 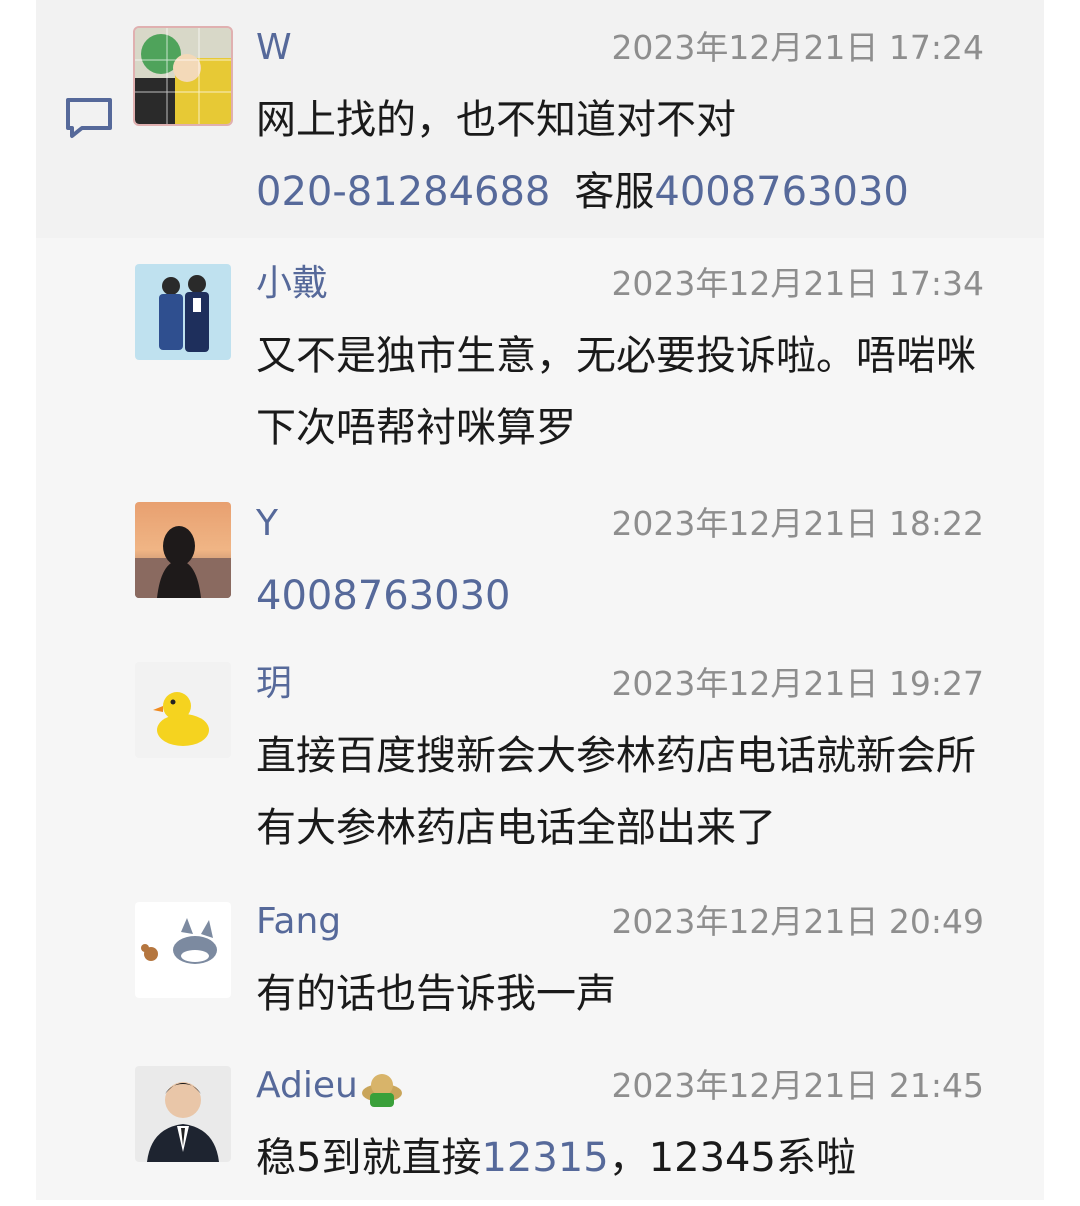 What do you see at coordinates (616, 392) in the screenshot?
I see `comment-text: 又不是独市生意，无必要投诉啦。唔啱咪下次唔帮衬咪算罗` at bounding box center [616, 392].